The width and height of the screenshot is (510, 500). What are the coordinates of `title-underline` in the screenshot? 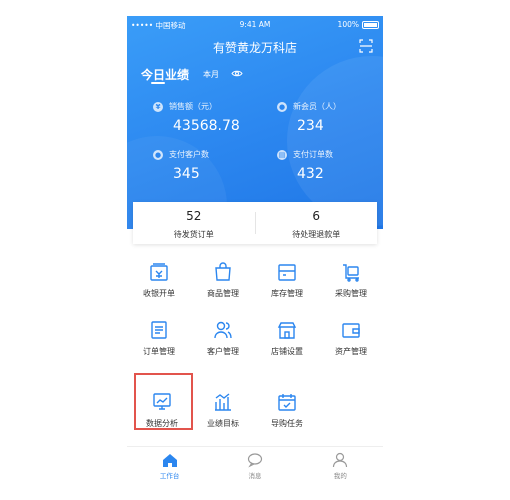 It's located at (158, 83).